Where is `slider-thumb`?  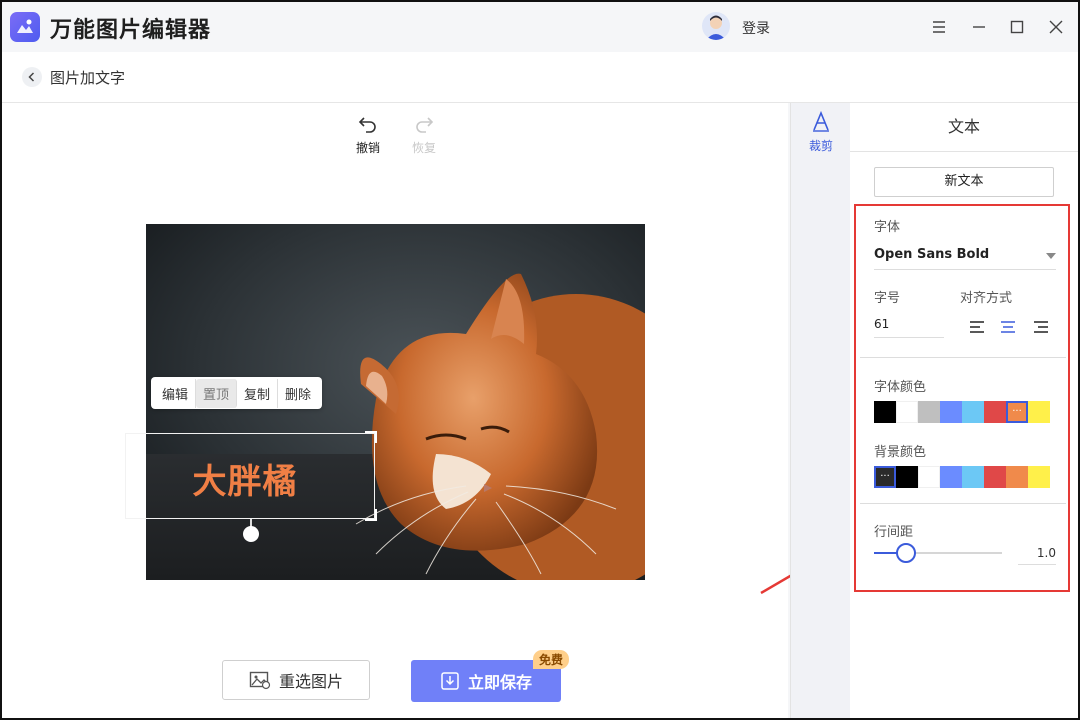
slider-thumb is located at coordinates (906, 553).